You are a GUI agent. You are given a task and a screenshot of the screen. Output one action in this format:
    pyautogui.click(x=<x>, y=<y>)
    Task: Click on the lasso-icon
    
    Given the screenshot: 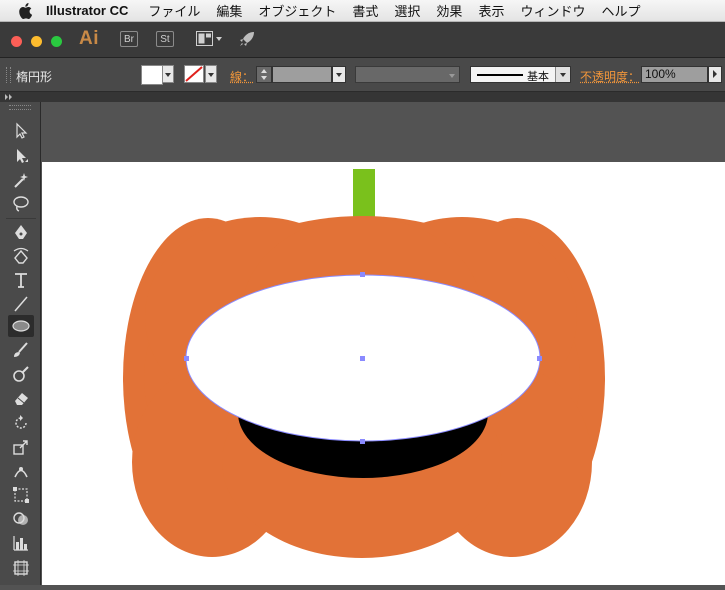 What is the action you would take?
    pyautogui.click(x=21, y=204)
    